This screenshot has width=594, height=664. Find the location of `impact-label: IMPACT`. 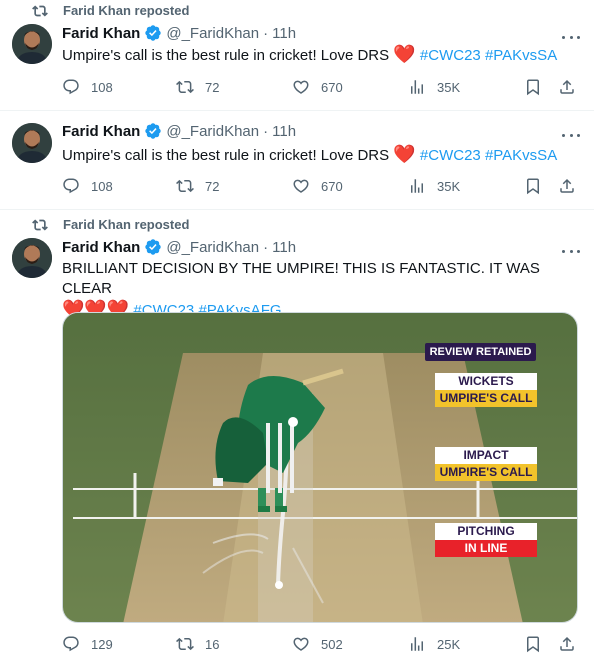

impact-label: IMPACT is located at coordinates (486, 455).